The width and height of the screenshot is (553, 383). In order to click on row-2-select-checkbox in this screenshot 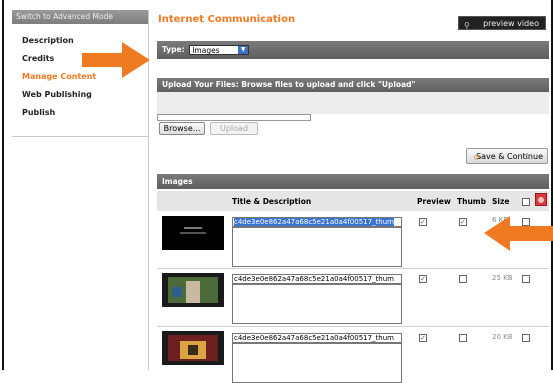, I will do `click(526, 279)`.